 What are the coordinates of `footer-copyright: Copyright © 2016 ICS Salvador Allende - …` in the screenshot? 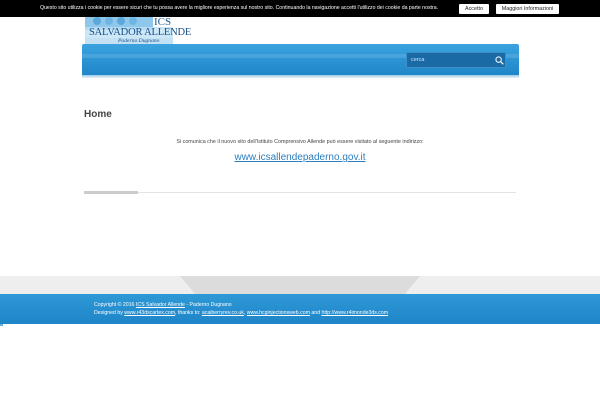 It's located at (163, 305).